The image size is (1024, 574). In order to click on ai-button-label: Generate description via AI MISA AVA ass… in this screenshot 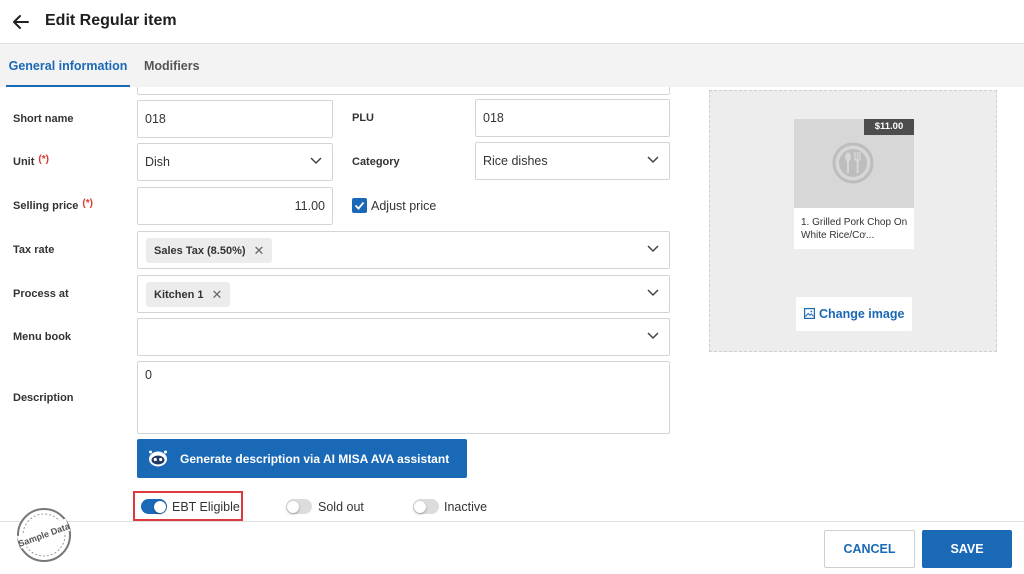, I will do `click(315, 459)`.